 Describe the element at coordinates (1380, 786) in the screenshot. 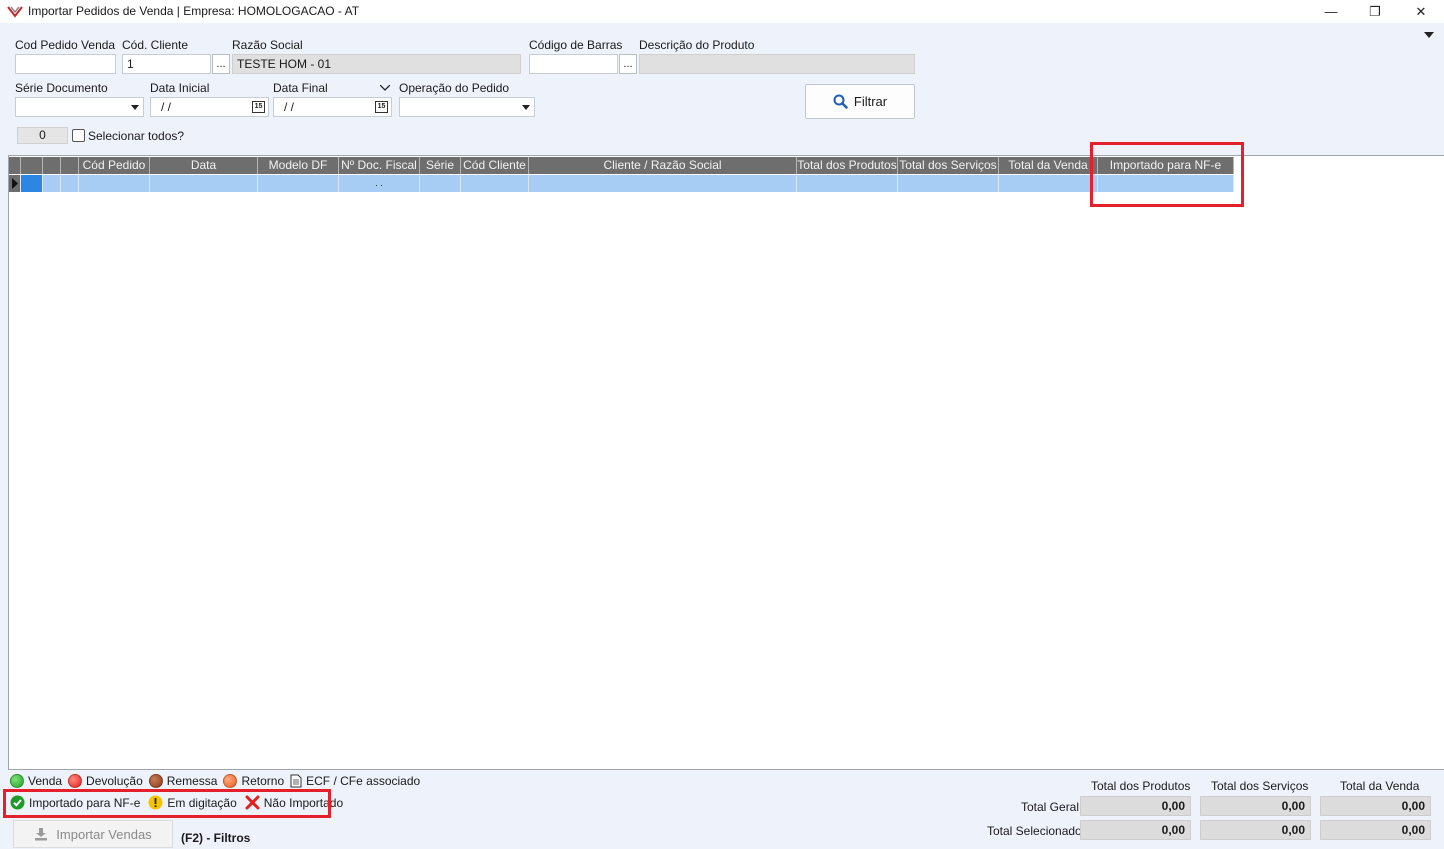

I see `total-venda-header: Total da Venda` at that location.